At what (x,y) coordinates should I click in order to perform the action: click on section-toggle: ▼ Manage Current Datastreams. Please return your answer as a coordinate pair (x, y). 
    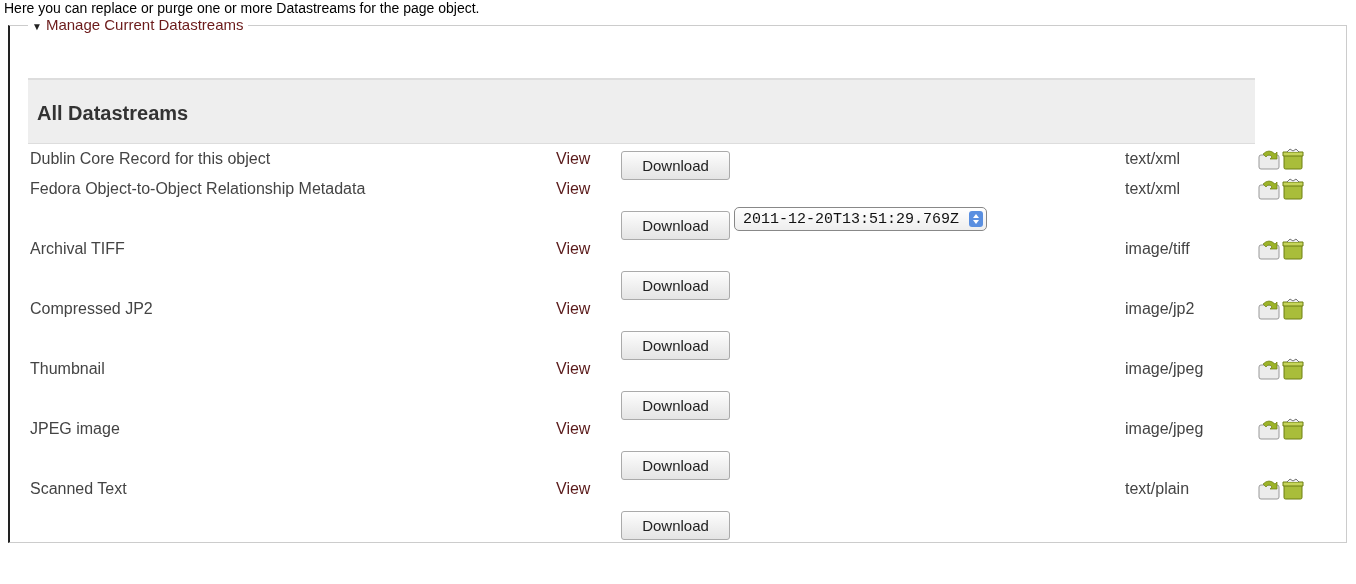
    Looking at the image, I should click on (138, 24).